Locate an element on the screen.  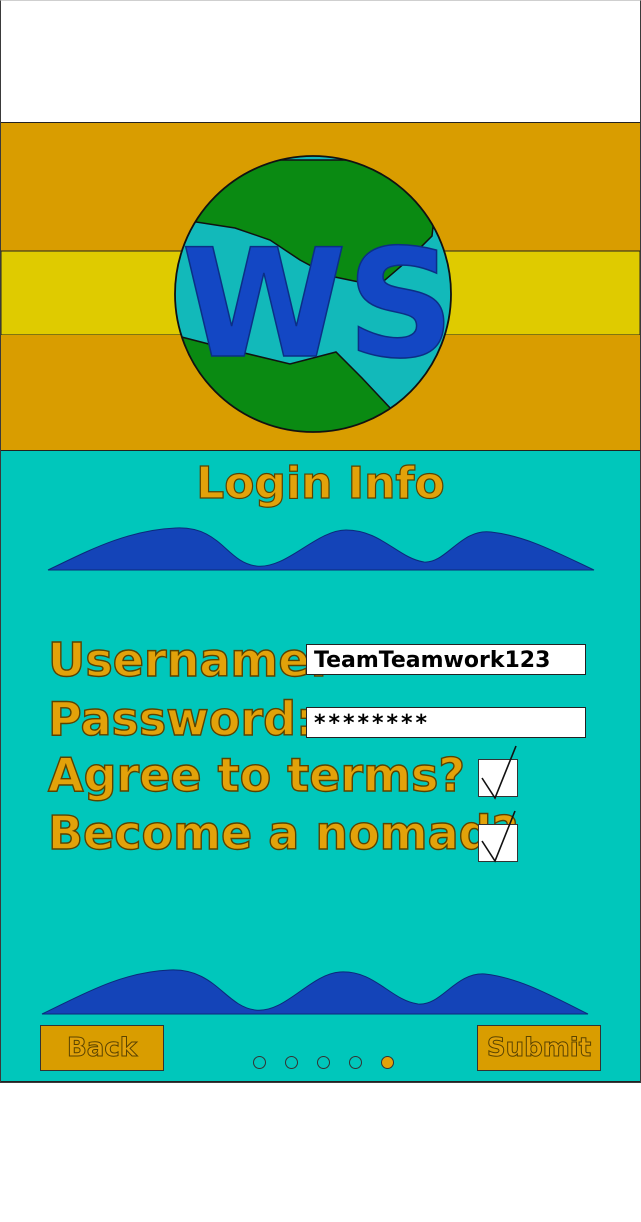
agree-terms-checkbox is located at coordinates (498, 772).